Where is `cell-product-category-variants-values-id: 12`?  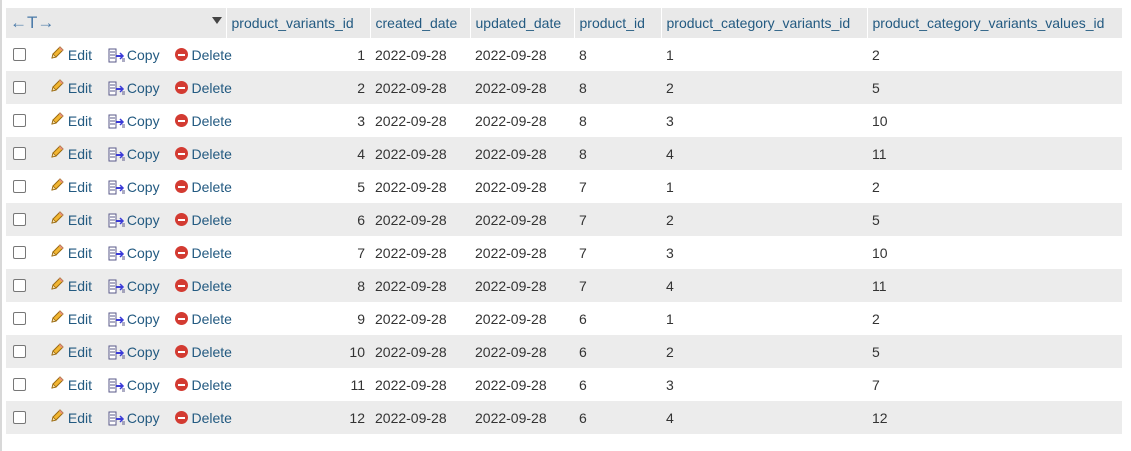 cell-product-category-variants-values-id: 12 is located at coordinates (994, 417).